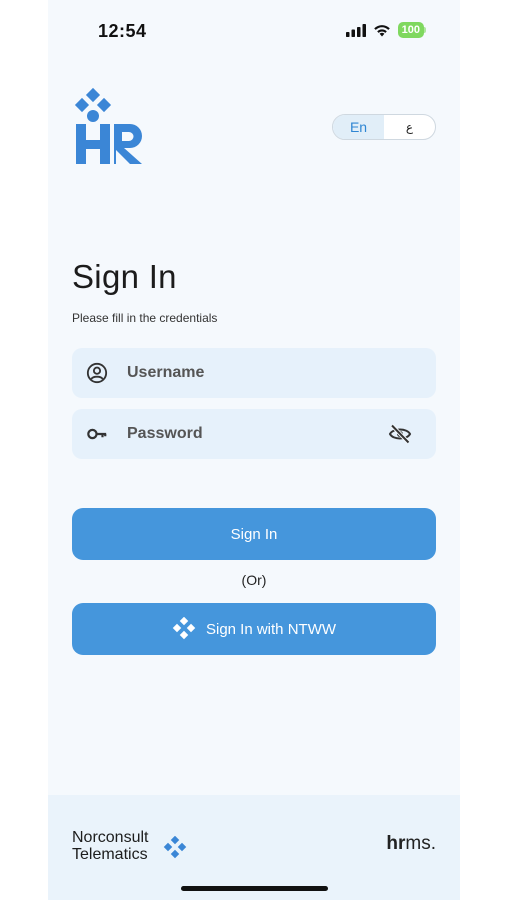 Image resolution: width=507 pixels, height=900 pixels. What do you see at coordinates (400, 434) in the screenshot?
I see `eye-off-icon` at bounding box center [400, 434].